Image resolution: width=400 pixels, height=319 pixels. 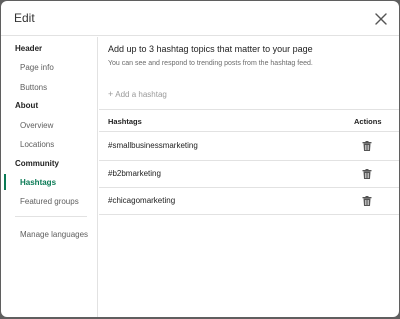 I want to click on sidebar-item-featured-groups: Featured groups, so click(x=49, y=201).